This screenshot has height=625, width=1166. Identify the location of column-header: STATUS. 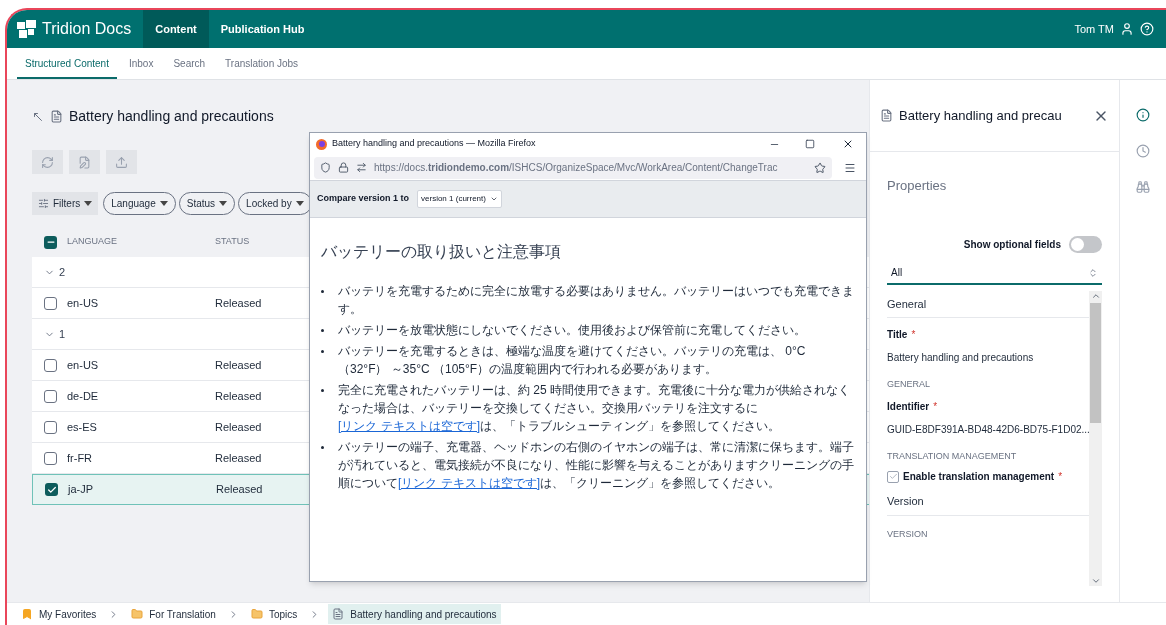
(232, 242).